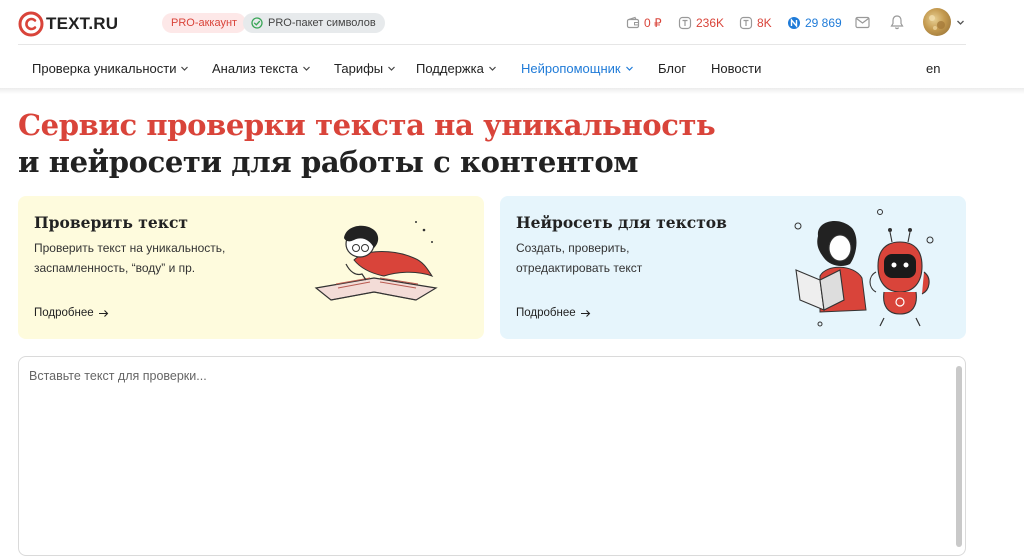  Describe the element at coordinates (257, 23) in the screenshot. I see `check-circle-icon` at that location.